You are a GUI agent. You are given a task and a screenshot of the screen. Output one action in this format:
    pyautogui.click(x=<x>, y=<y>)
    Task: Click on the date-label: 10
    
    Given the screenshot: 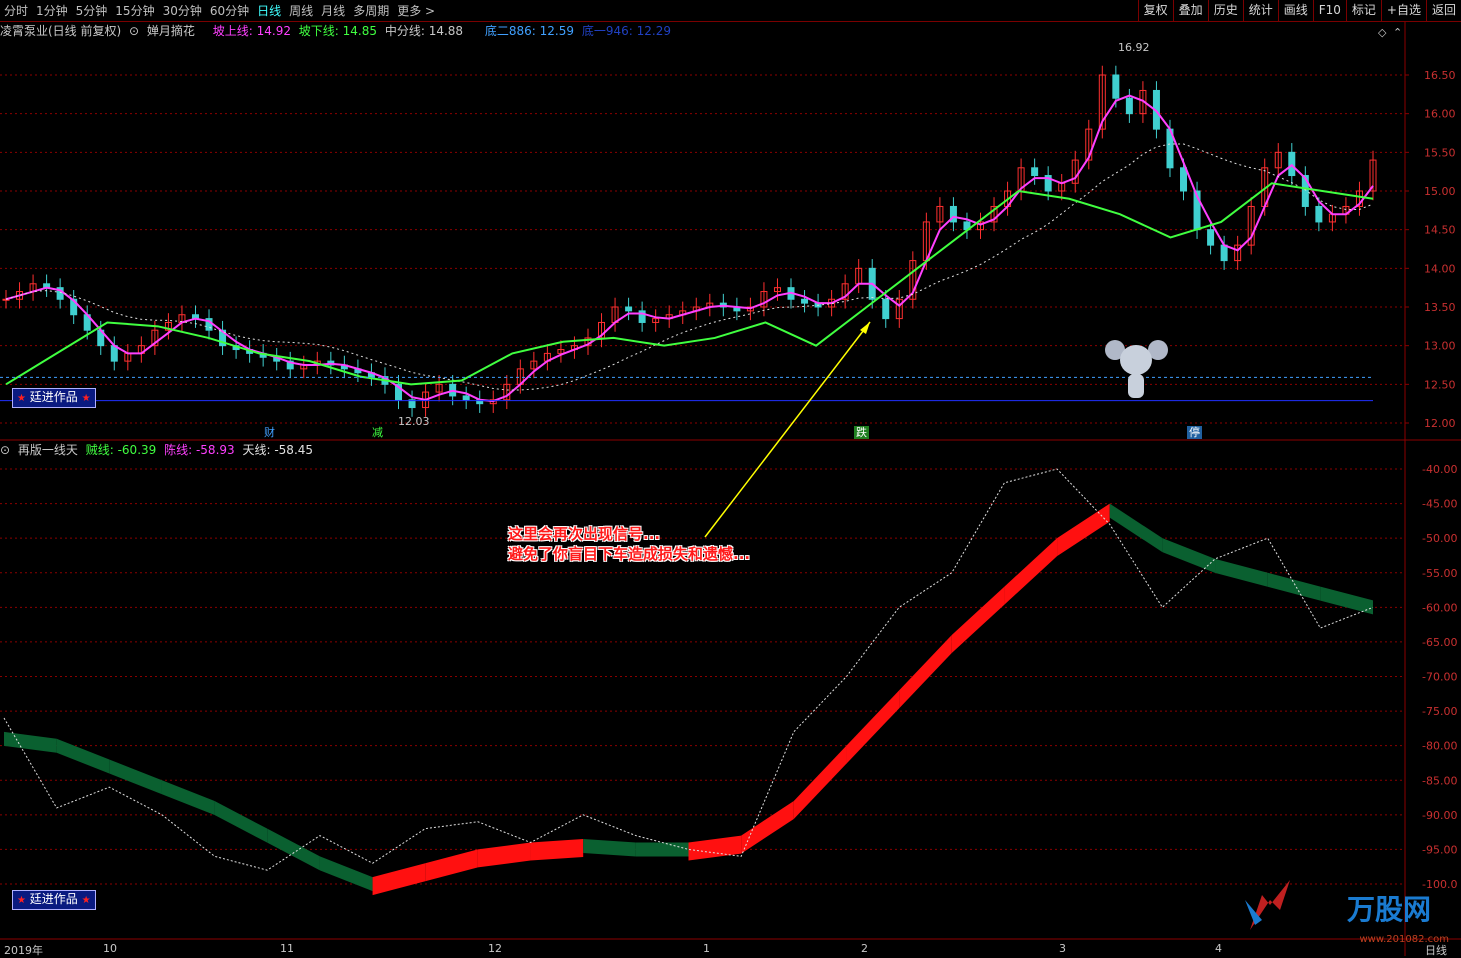 What is the action you would take?
    pyautogui.click(x=110, y=948)
    